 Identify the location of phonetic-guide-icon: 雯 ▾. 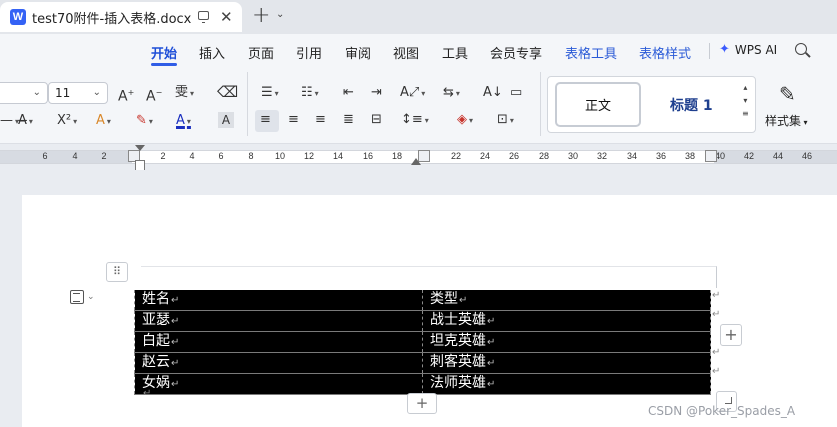
(184, 93).